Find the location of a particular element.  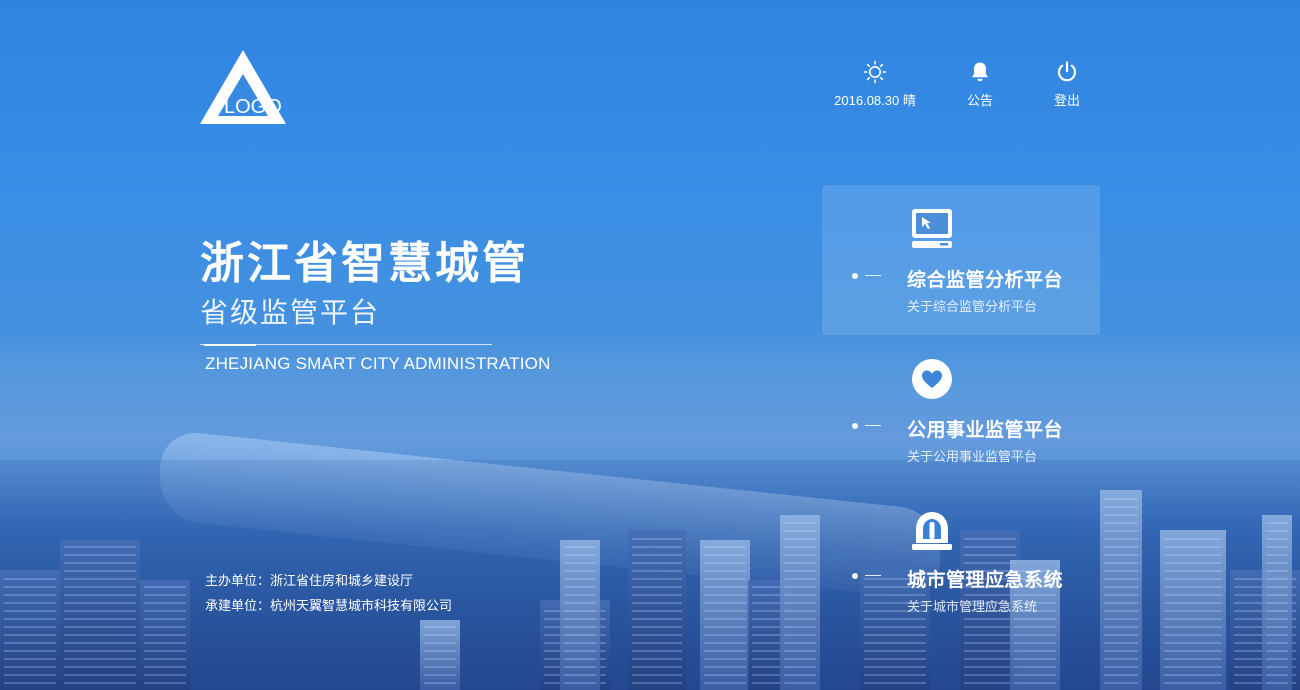

page-subtitle: 省级监管平台 is located at coordinates (290, 312).